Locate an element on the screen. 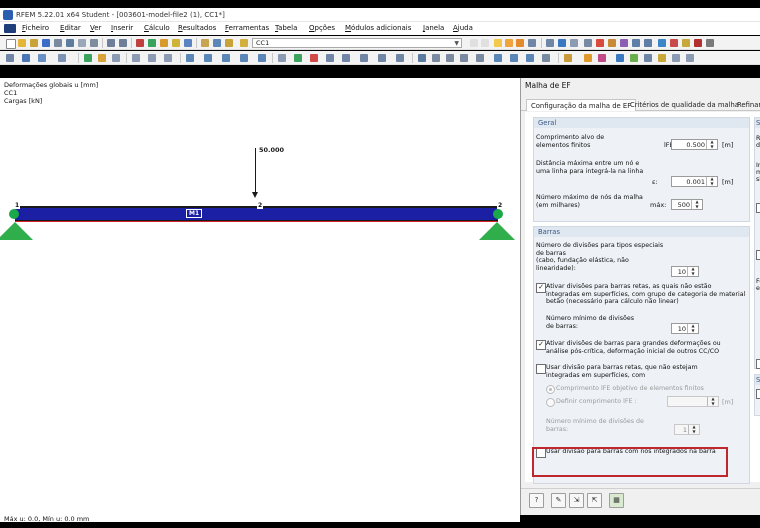 This screenshot has height=528, width=760. menu-tabela: Tabela is located at coordinates (286, 28).